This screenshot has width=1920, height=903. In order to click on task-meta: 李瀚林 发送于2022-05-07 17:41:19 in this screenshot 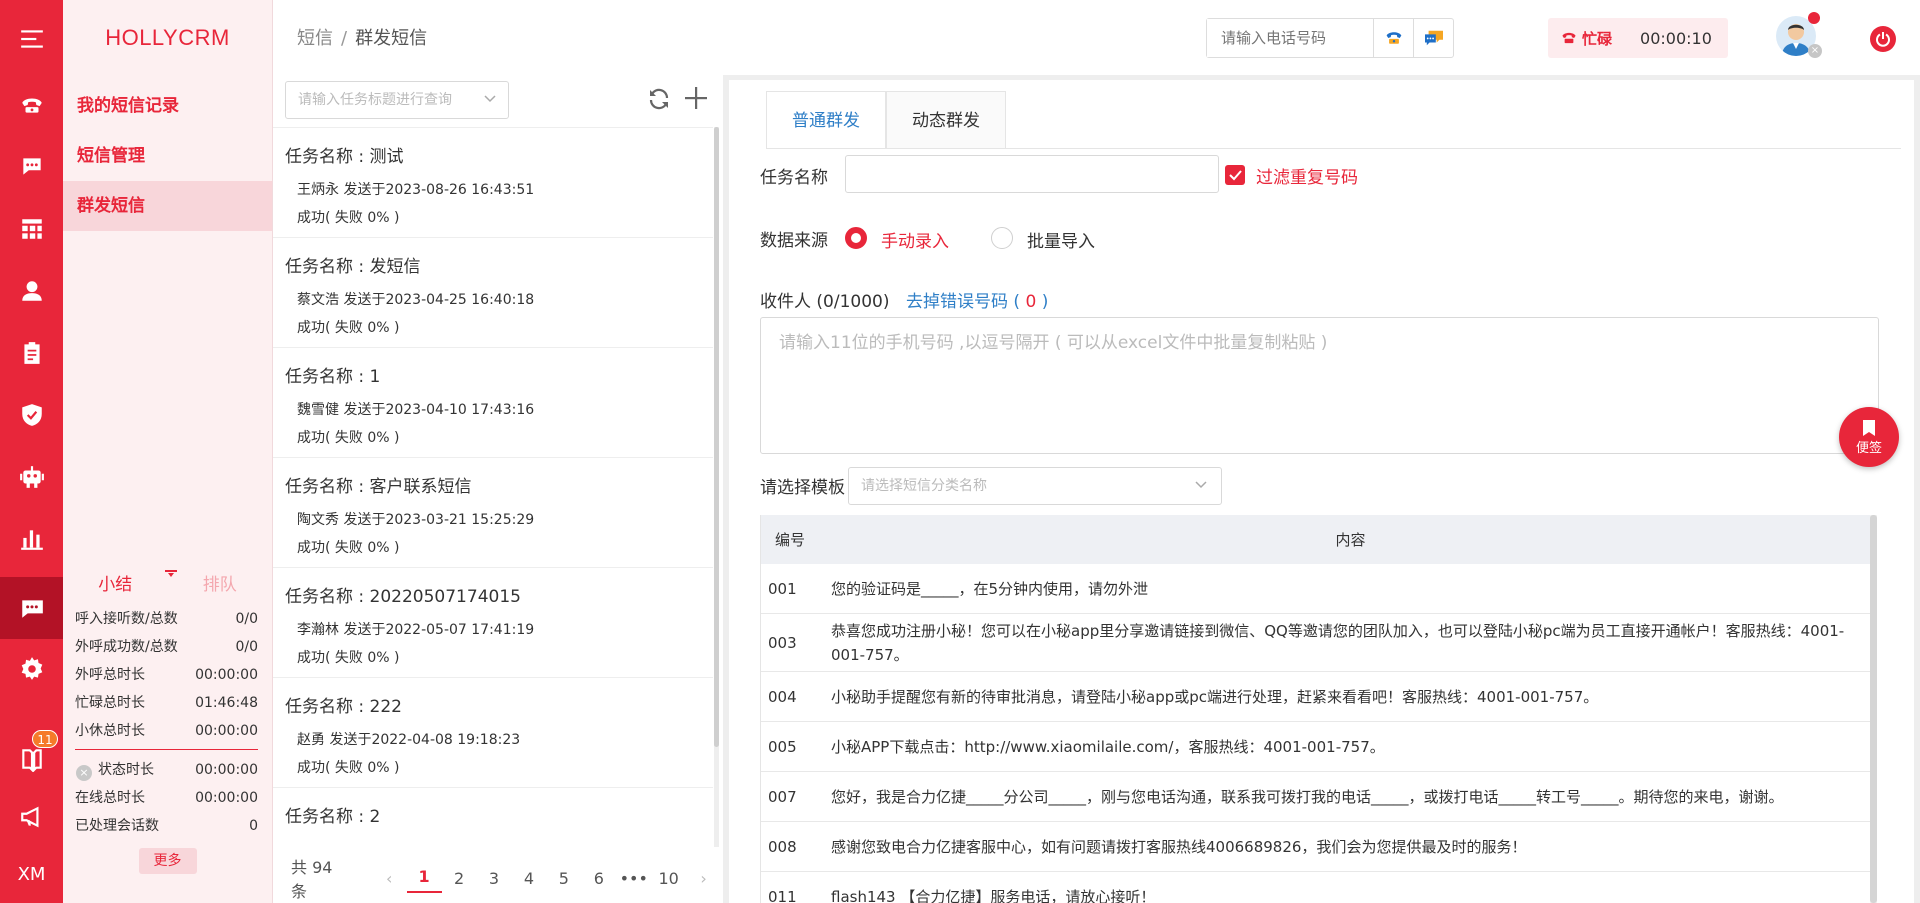, I will do `click(416, 630)`.